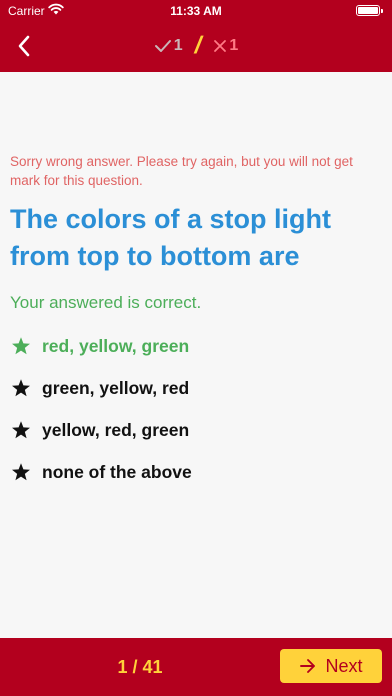 Image resolution: width=392 pixels, height=696 pixels. I want to click on bottom-bar: 1 / 41 Next, so click(196, 667).